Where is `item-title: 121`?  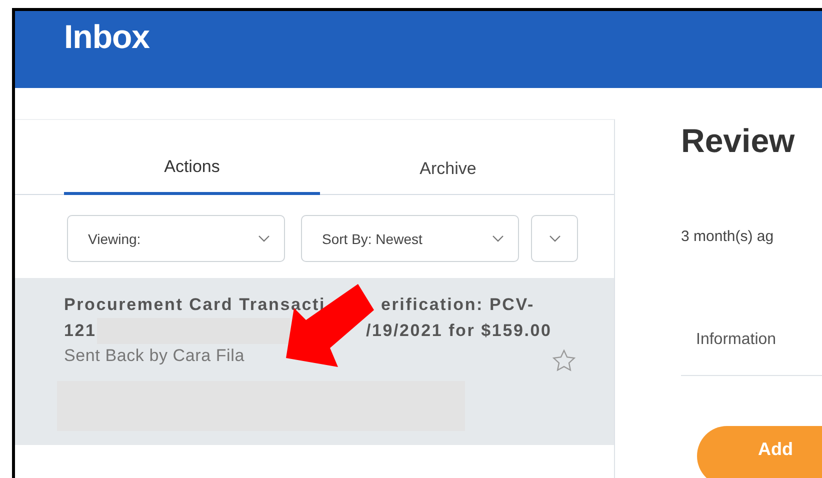 item-title: 121 is located at coordinates (80, 331).